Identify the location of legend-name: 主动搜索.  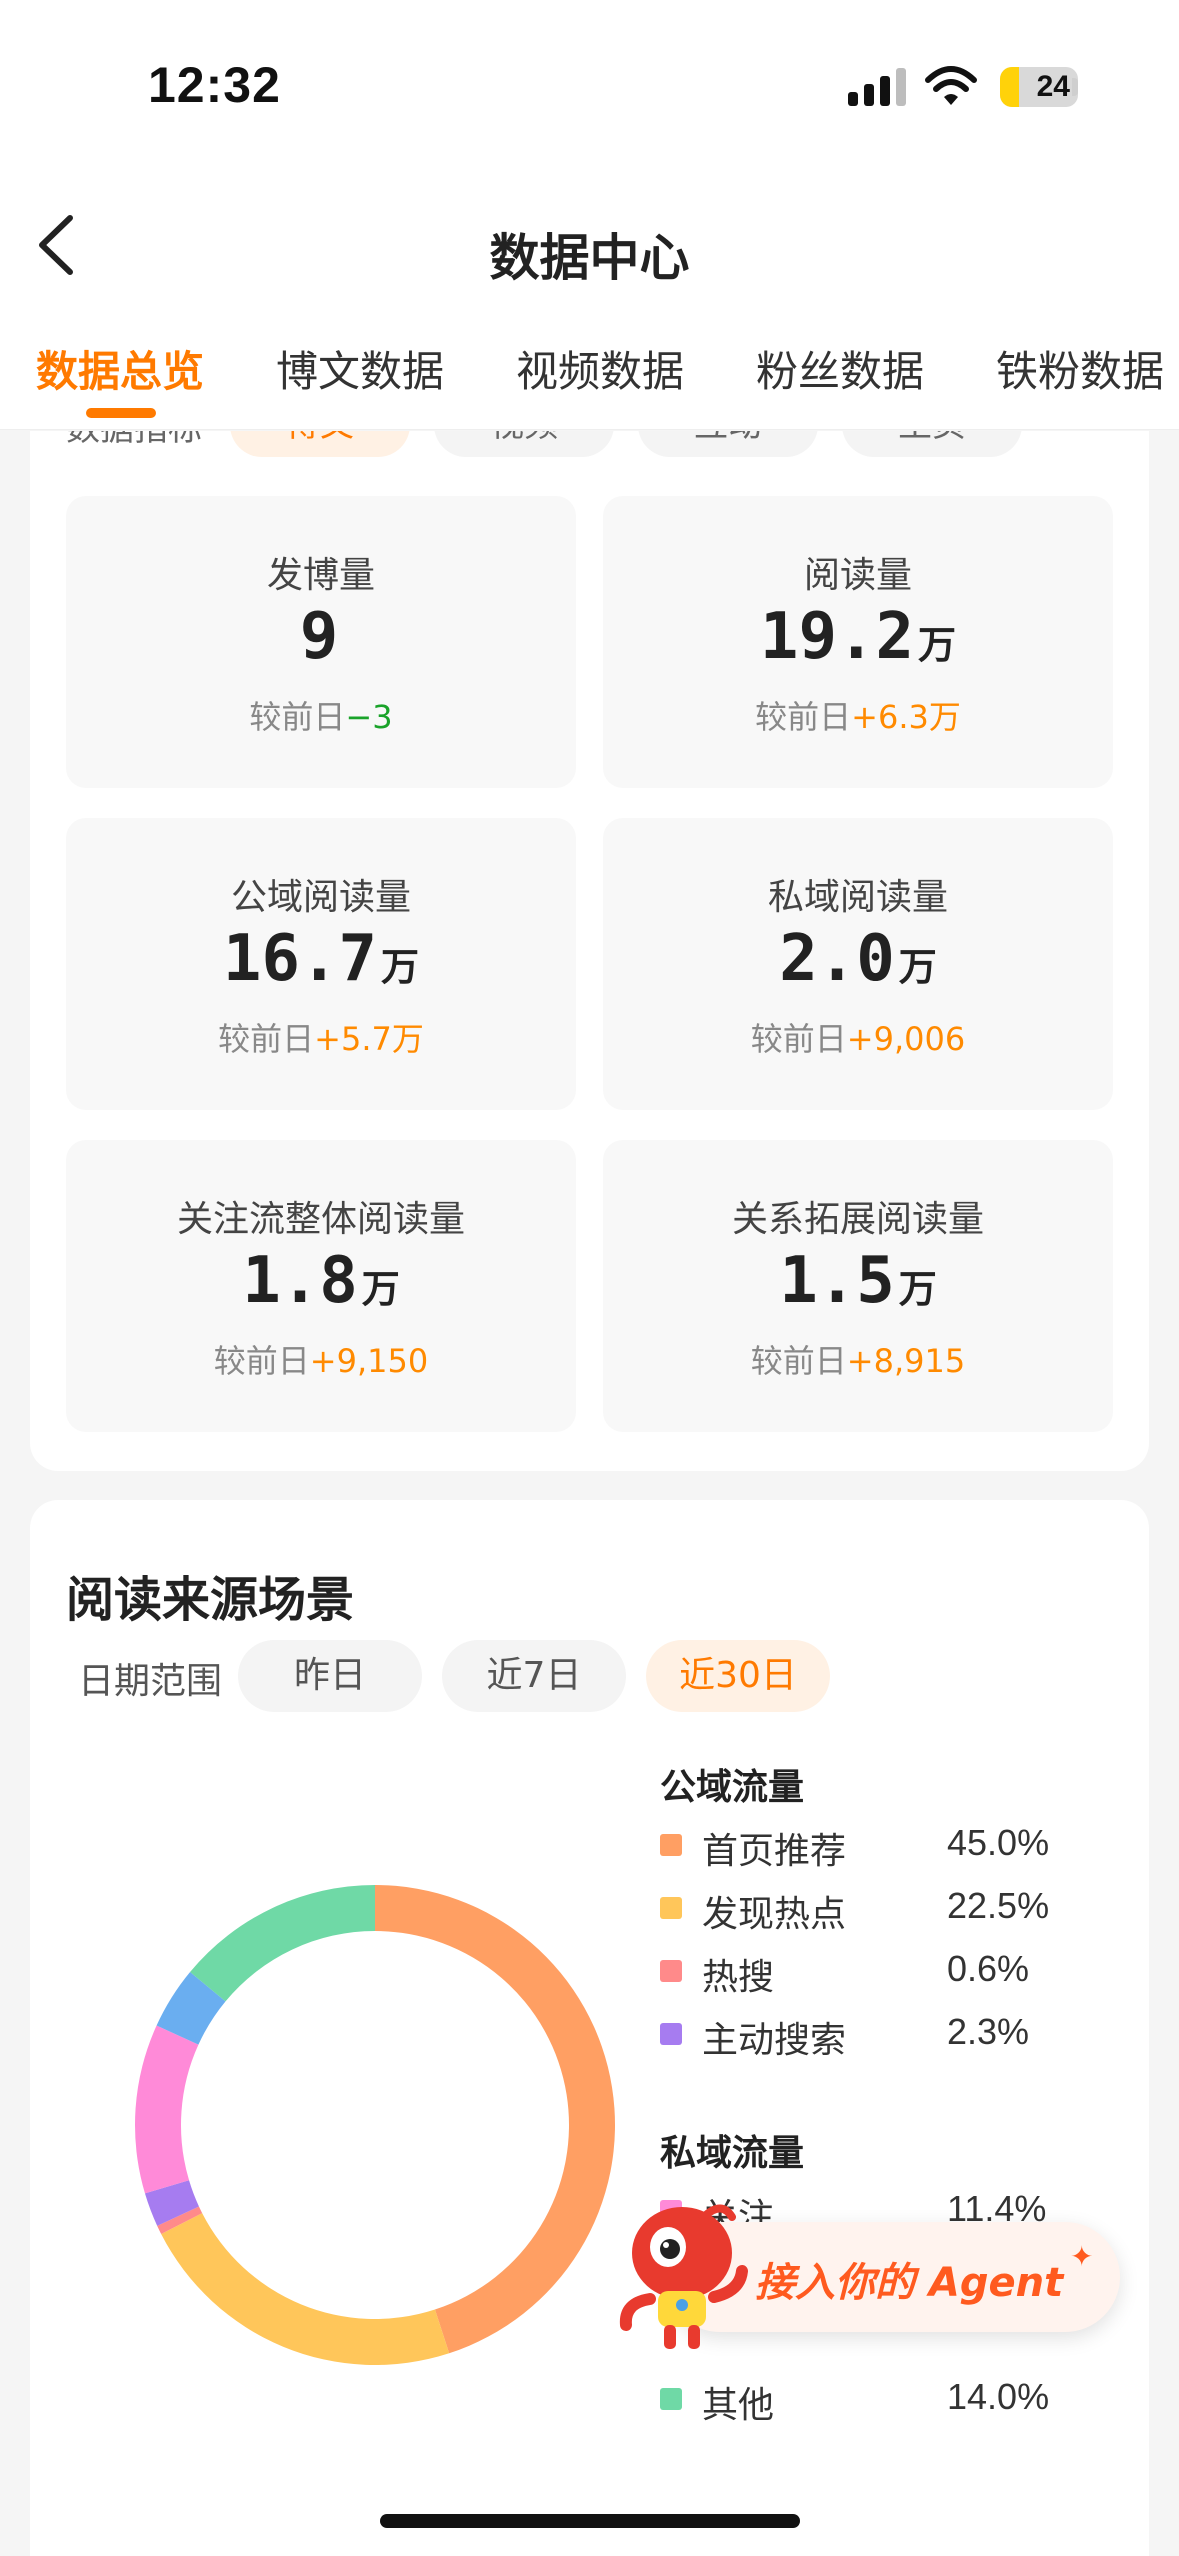
(774, 2040).